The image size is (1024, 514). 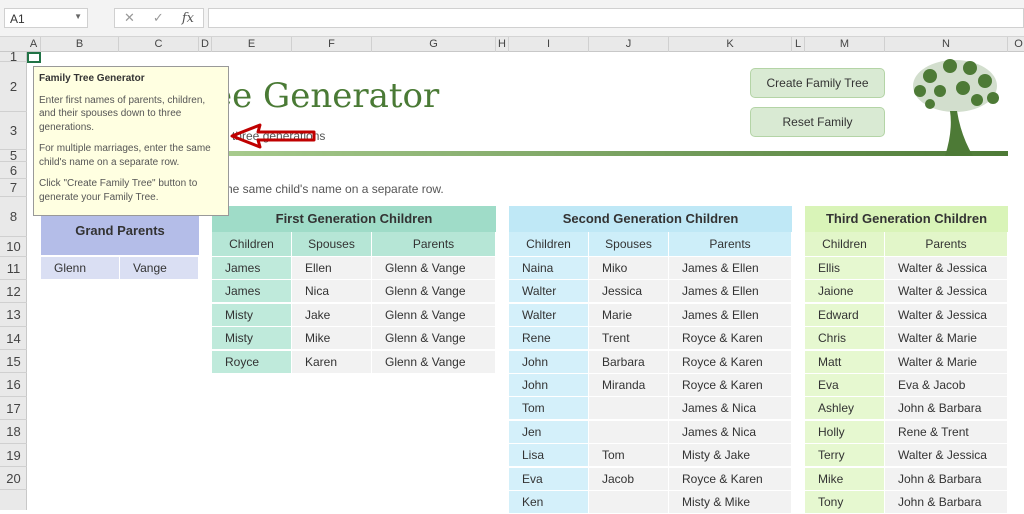 What do you see at coordinates (13, 361) in the screenshot?
I see `row-header-15: 15` at bounding box center [13, 361].